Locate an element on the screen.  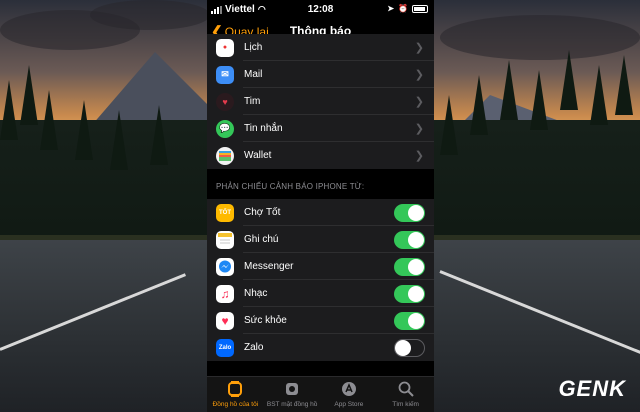
app-label: Tim is located at coordinates (252, 101).